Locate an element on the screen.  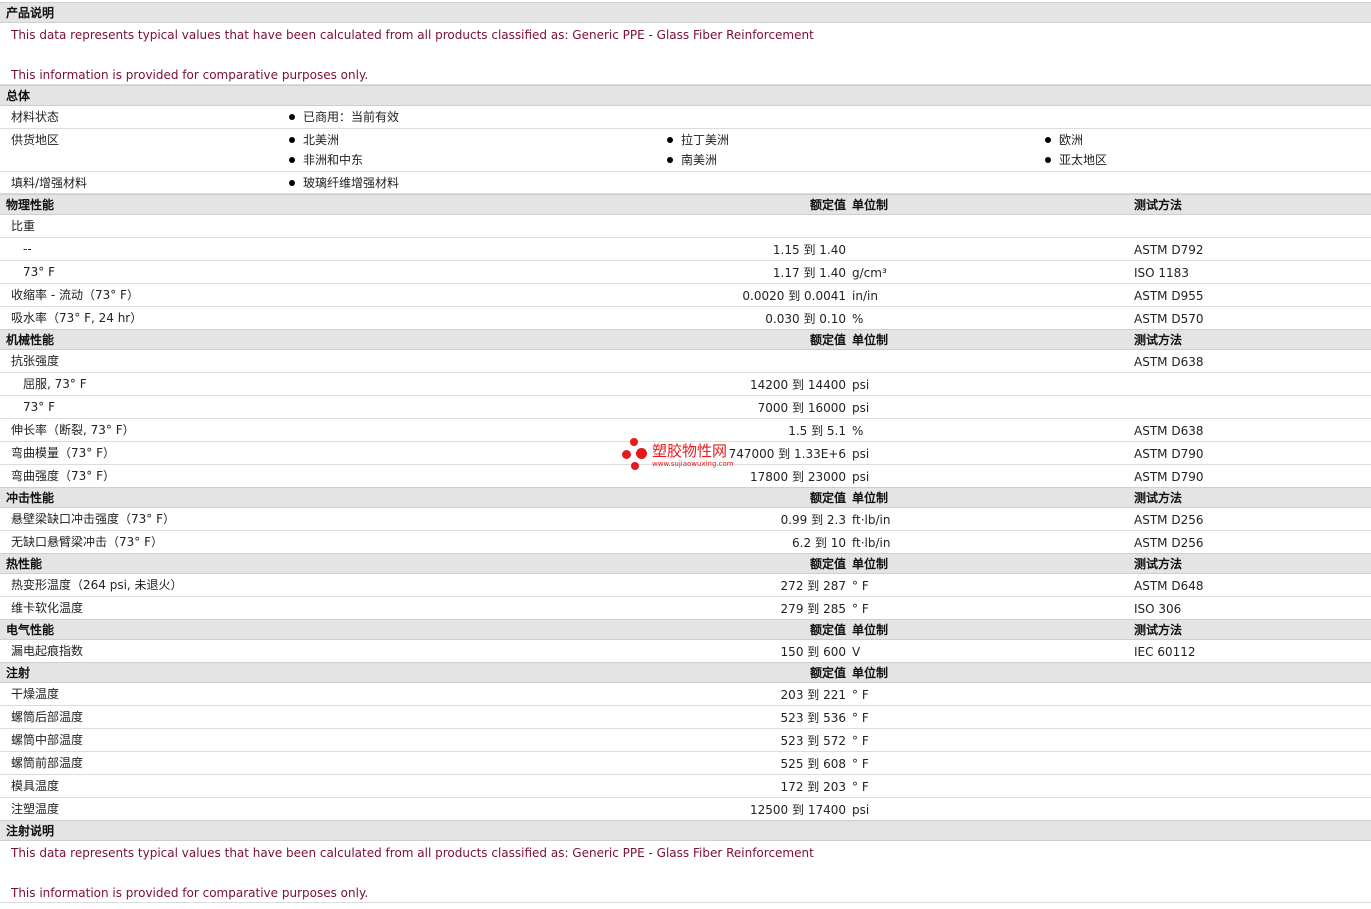
section-header-general: 总体 is located at coordinates (685, 95).